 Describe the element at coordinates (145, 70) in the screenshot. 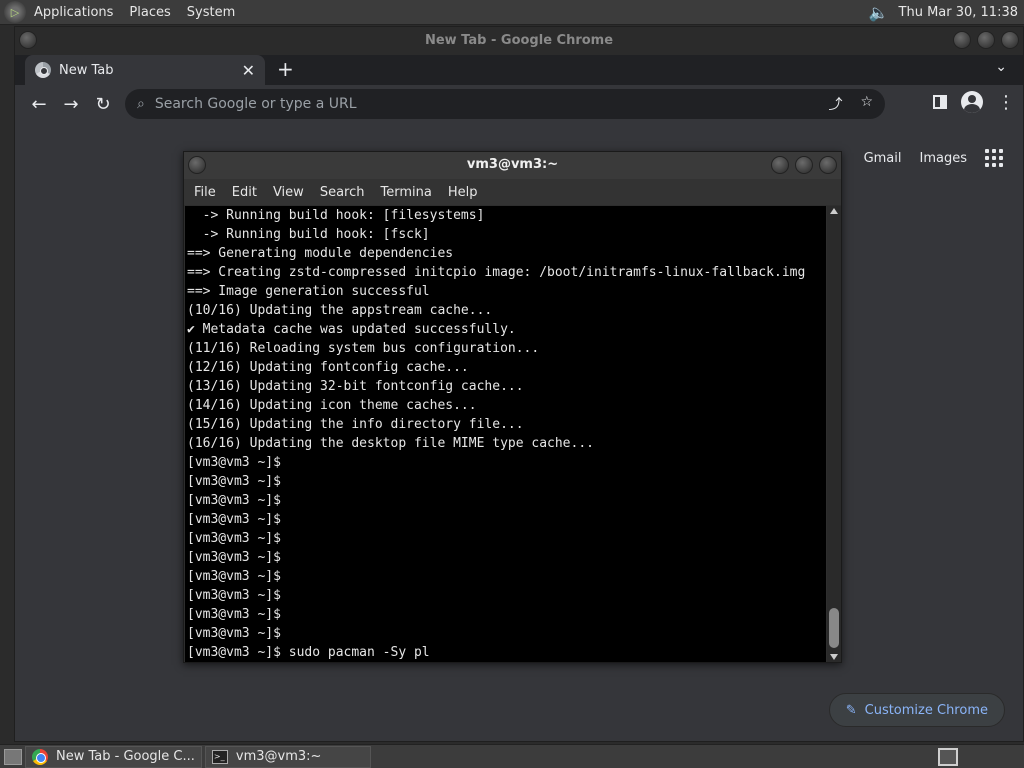

I see `tab-new-tab: New Tab ✕` at that location.